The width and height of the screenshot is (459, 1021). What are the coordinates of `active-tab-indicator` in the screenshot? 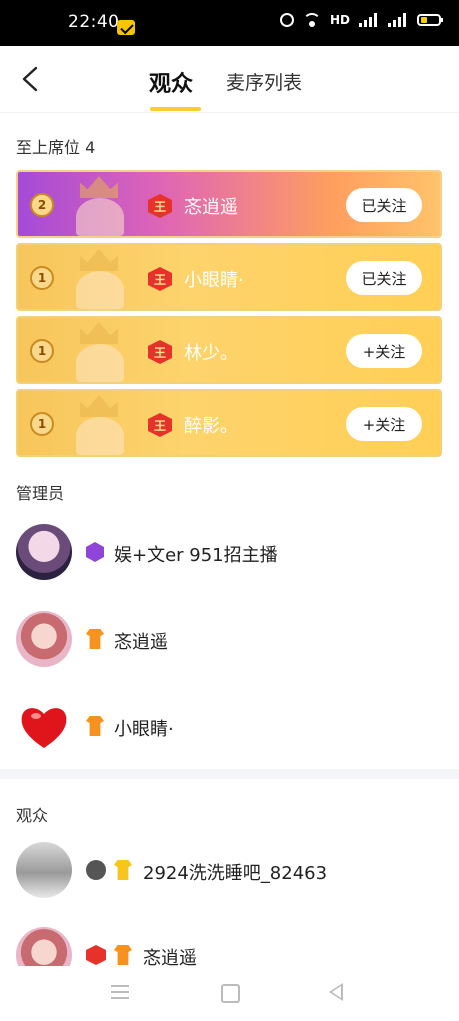 It's located at (175, 109).